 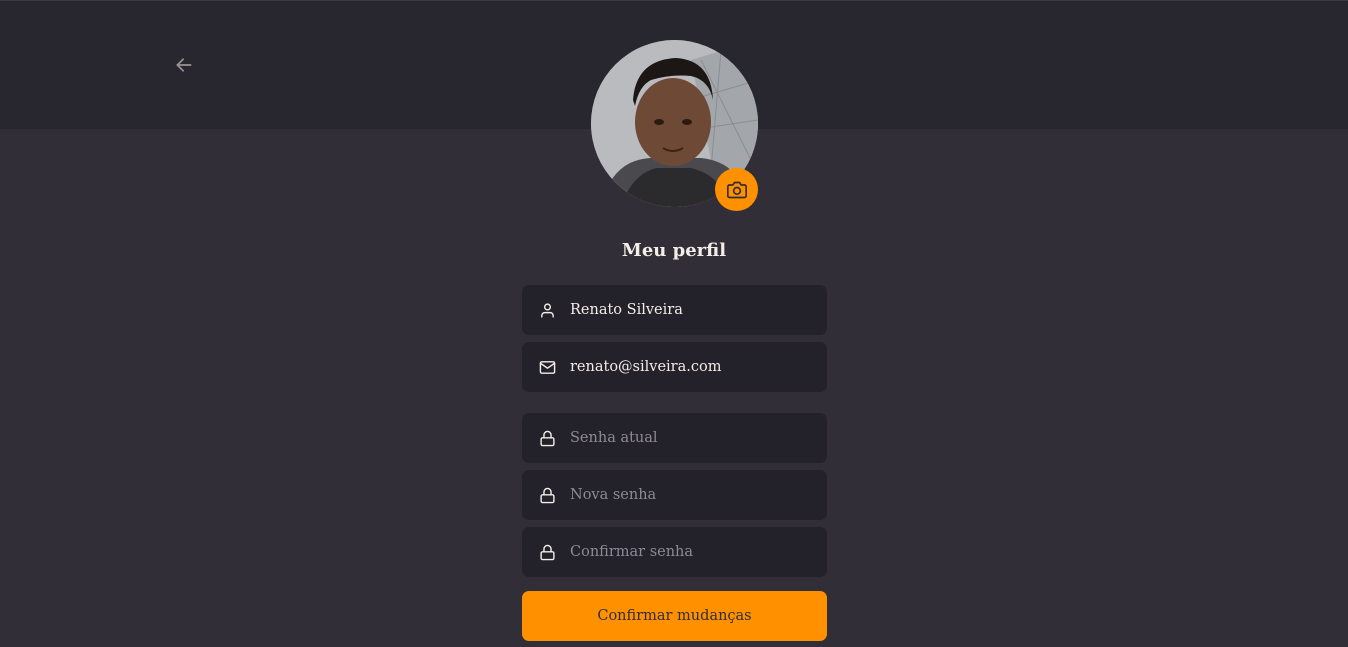 I want to click on confirm-changes-button: Confirmar mudanças, so click(x=674, y=616).